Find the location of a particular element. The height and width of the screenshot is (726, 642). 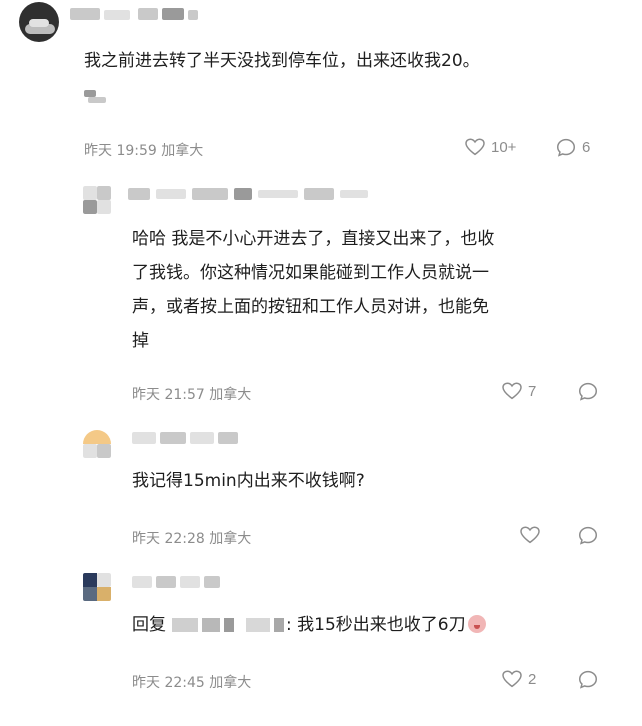

like-count: 10+ is located at coordinates (504, 147).